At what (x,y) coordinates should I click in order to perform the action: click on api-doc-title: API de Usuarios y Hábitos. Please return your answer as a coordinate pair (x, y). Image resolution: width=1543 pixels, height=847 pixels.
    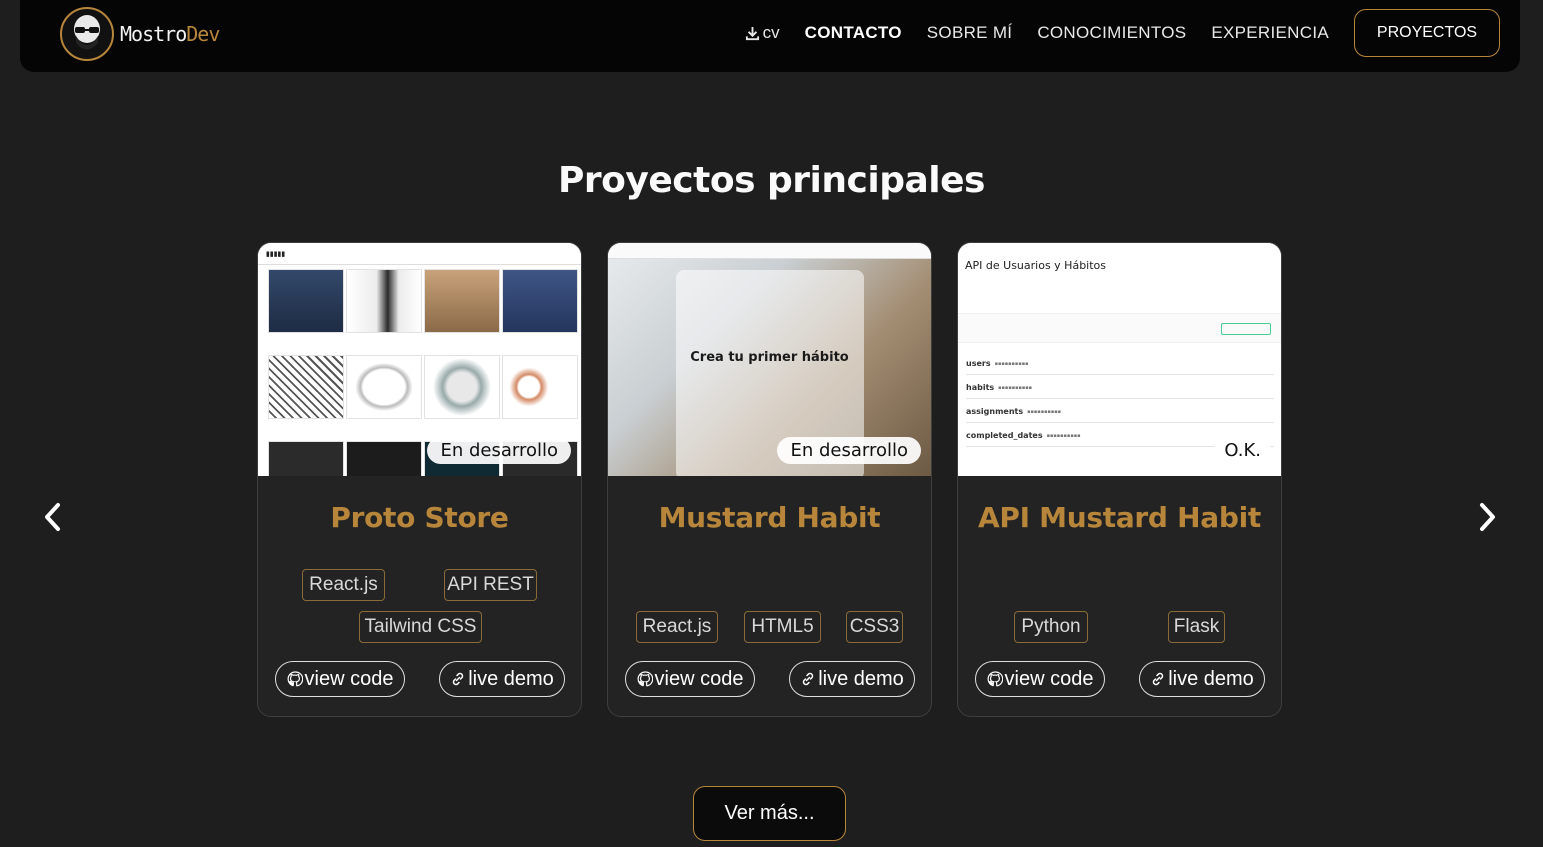
    Looking at the image, I should click on (1036, 265).